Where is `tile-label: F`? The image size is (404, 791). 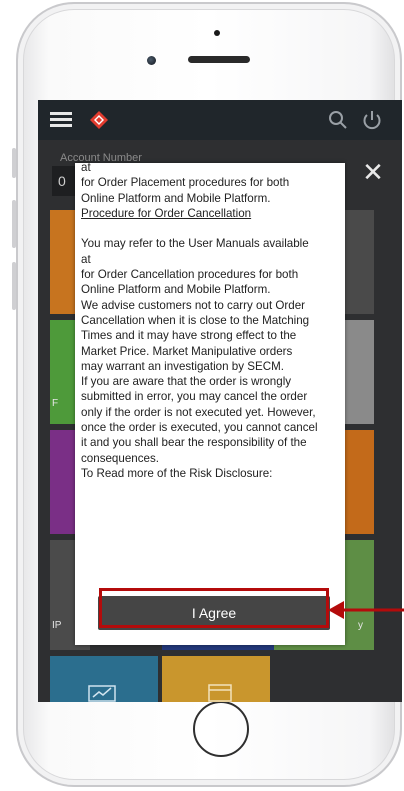
tile-label: F is located at coordinates (55, 403).